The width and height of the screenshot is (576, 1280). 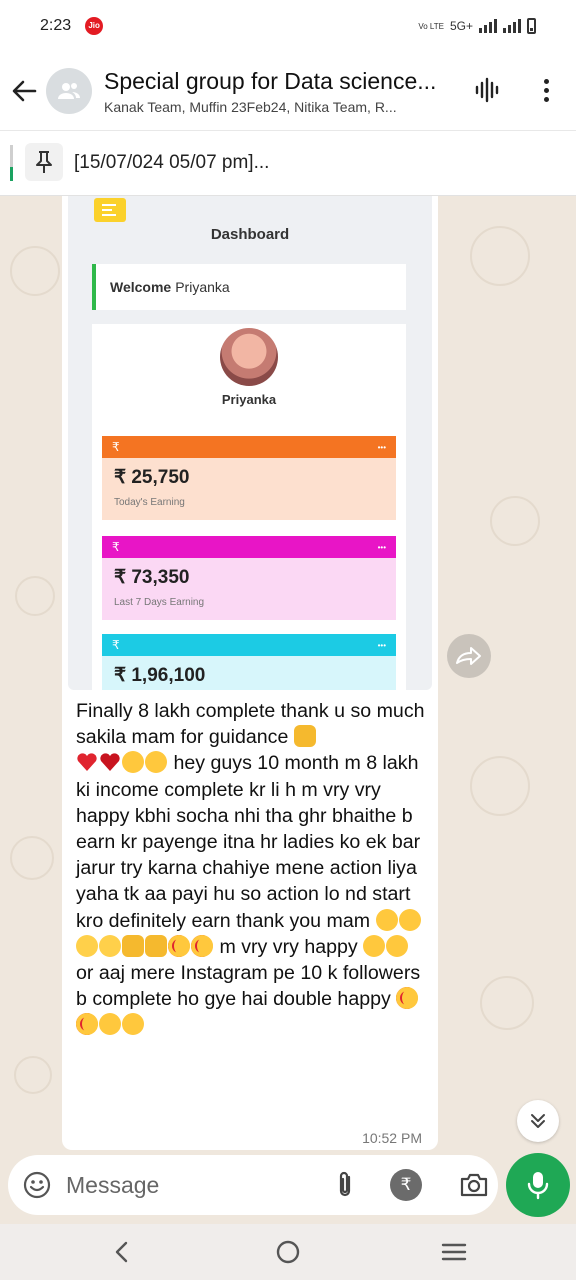 What do you see at coordinates (160, 675) in the screenshot?
I see `earning-amount: ₹ 1,96,100` at bounding box center [160, 675].